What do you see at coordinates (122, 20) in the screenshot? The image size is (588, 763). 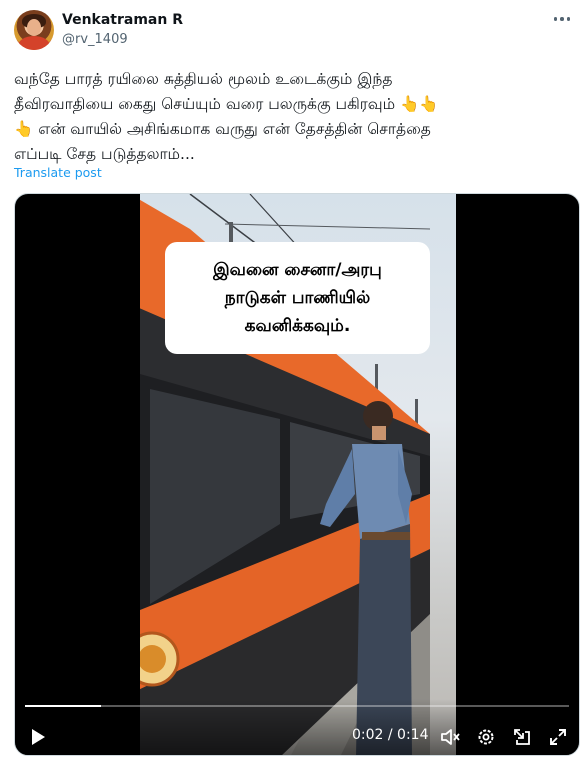 I see `author-name: Venkatraman R` at bounding box center [122, 20].